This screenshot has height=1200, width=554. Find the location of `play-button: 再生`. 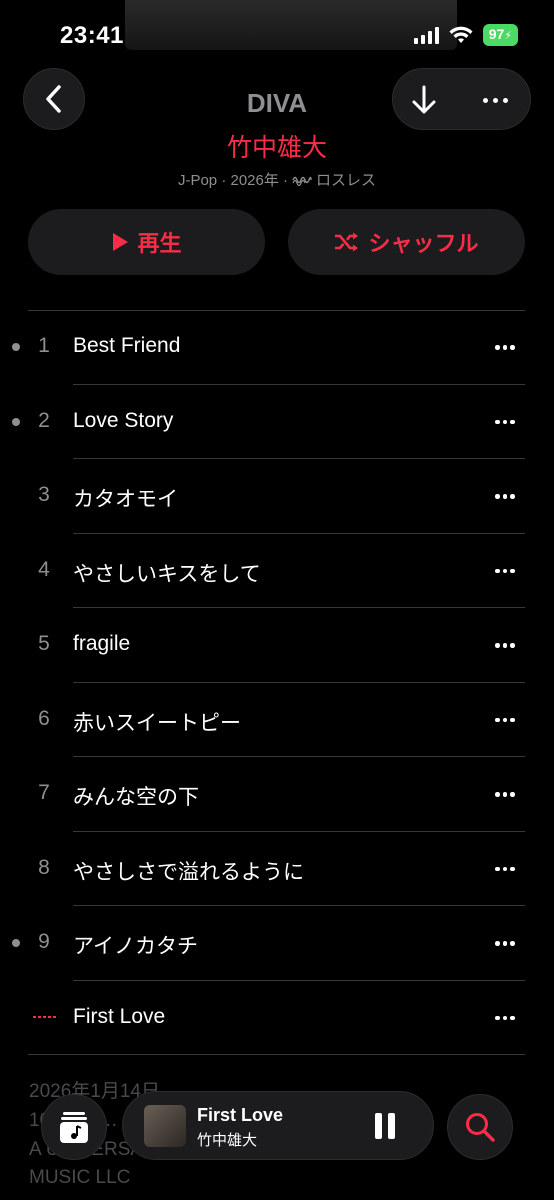

play-button: 再生 is located at coordinates (146, 242).